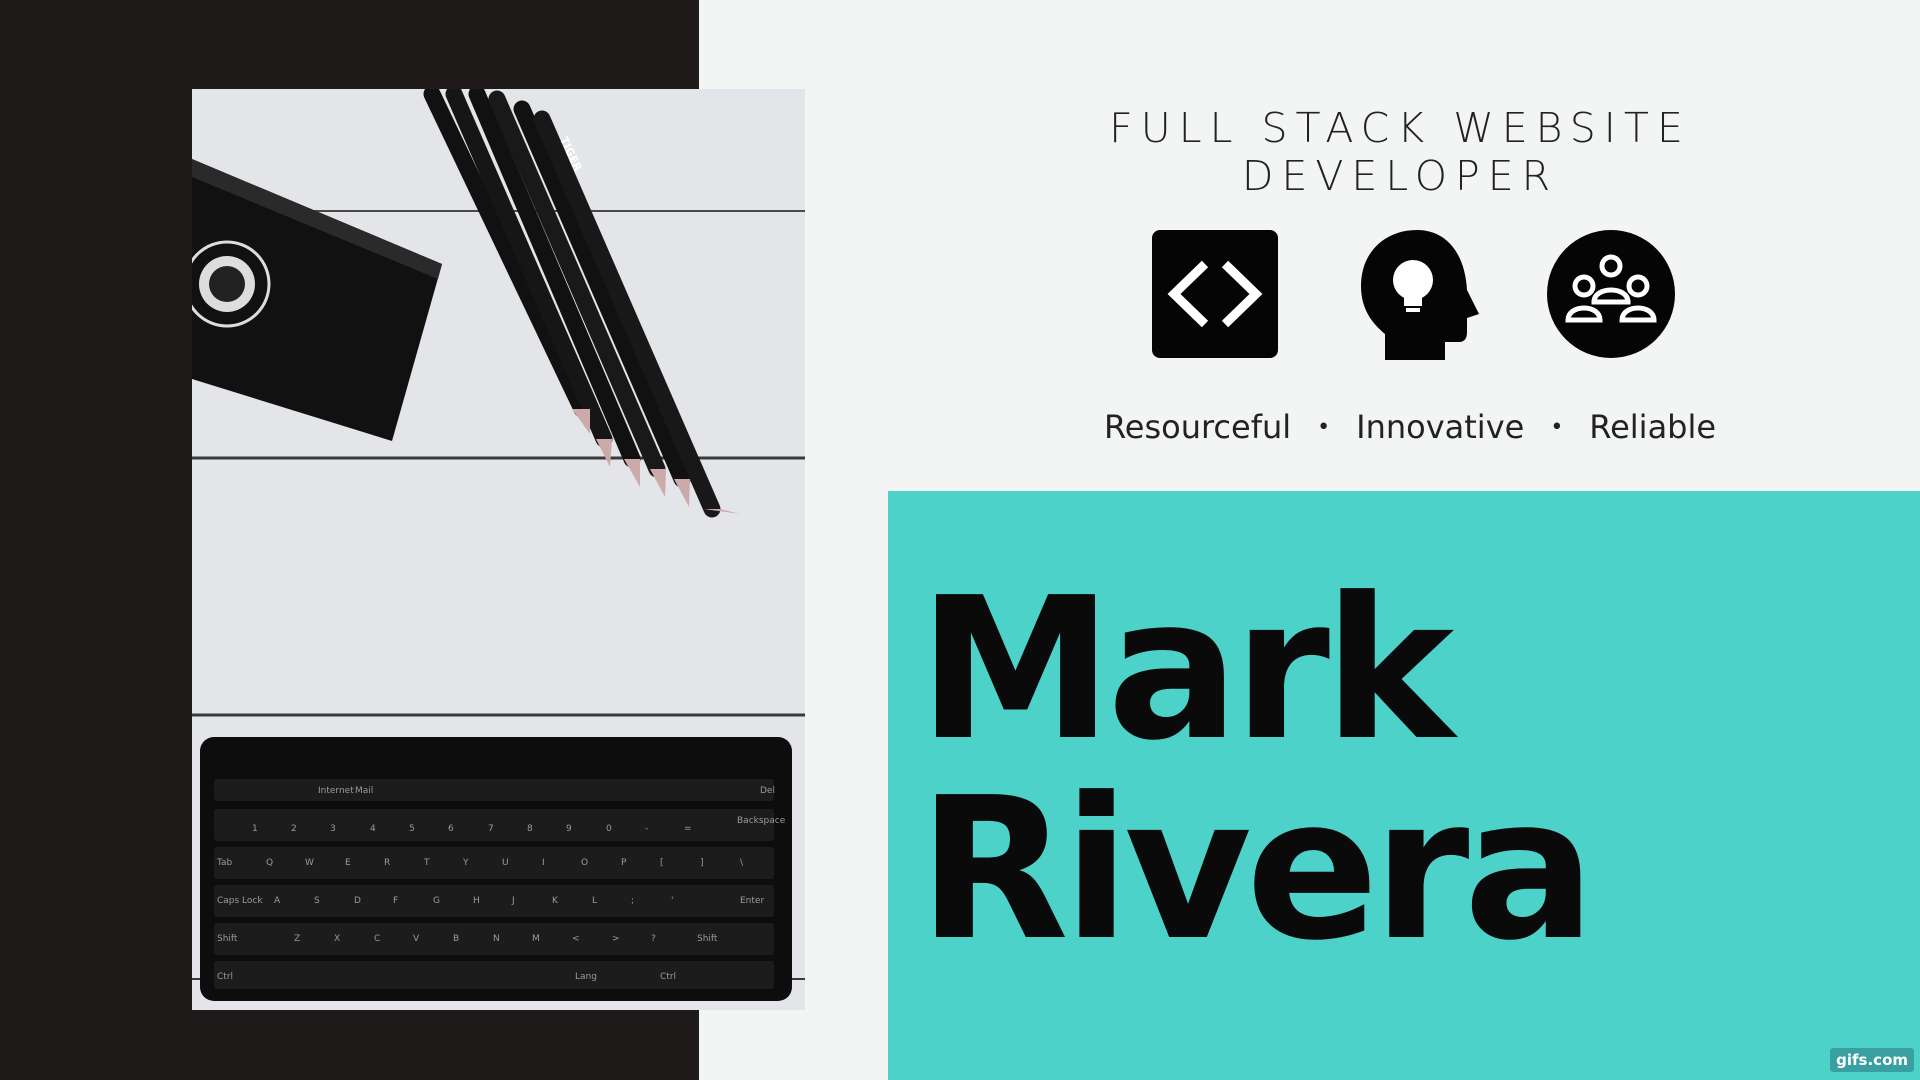 The height and width of the screenshot is (1080, 1920). What do you see at coordinates (586, 977) in the screenshot?
I see `key-lang: Lang` at bounding box center [586, 977].